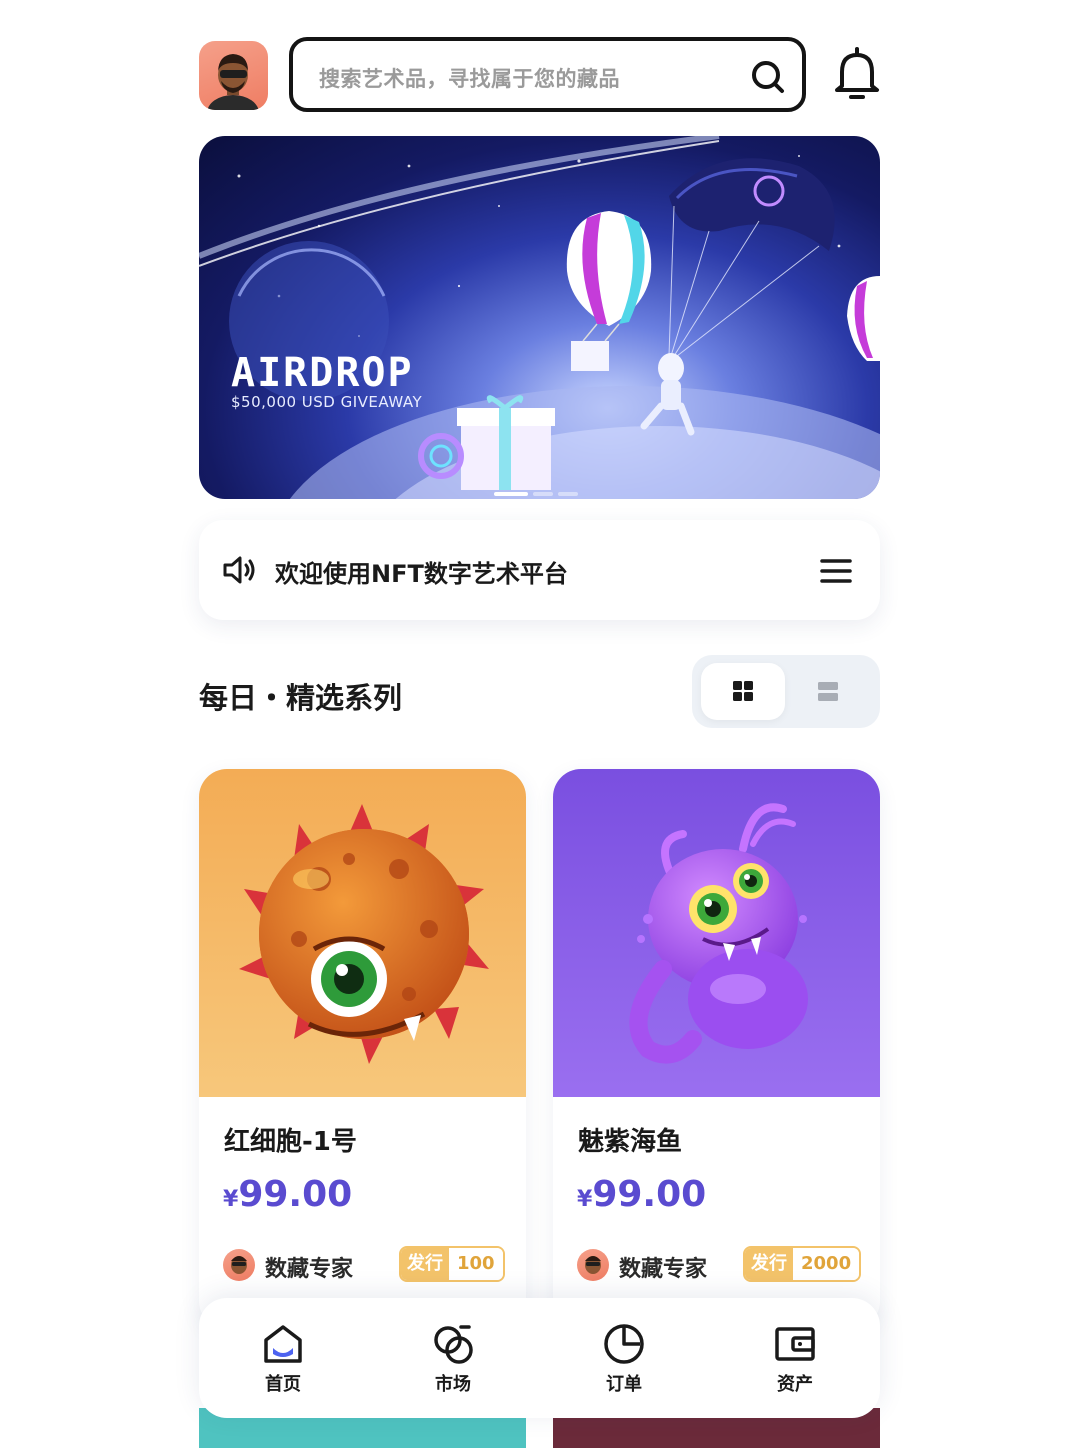  I want to click on grid-view-button, so click(743, 691).